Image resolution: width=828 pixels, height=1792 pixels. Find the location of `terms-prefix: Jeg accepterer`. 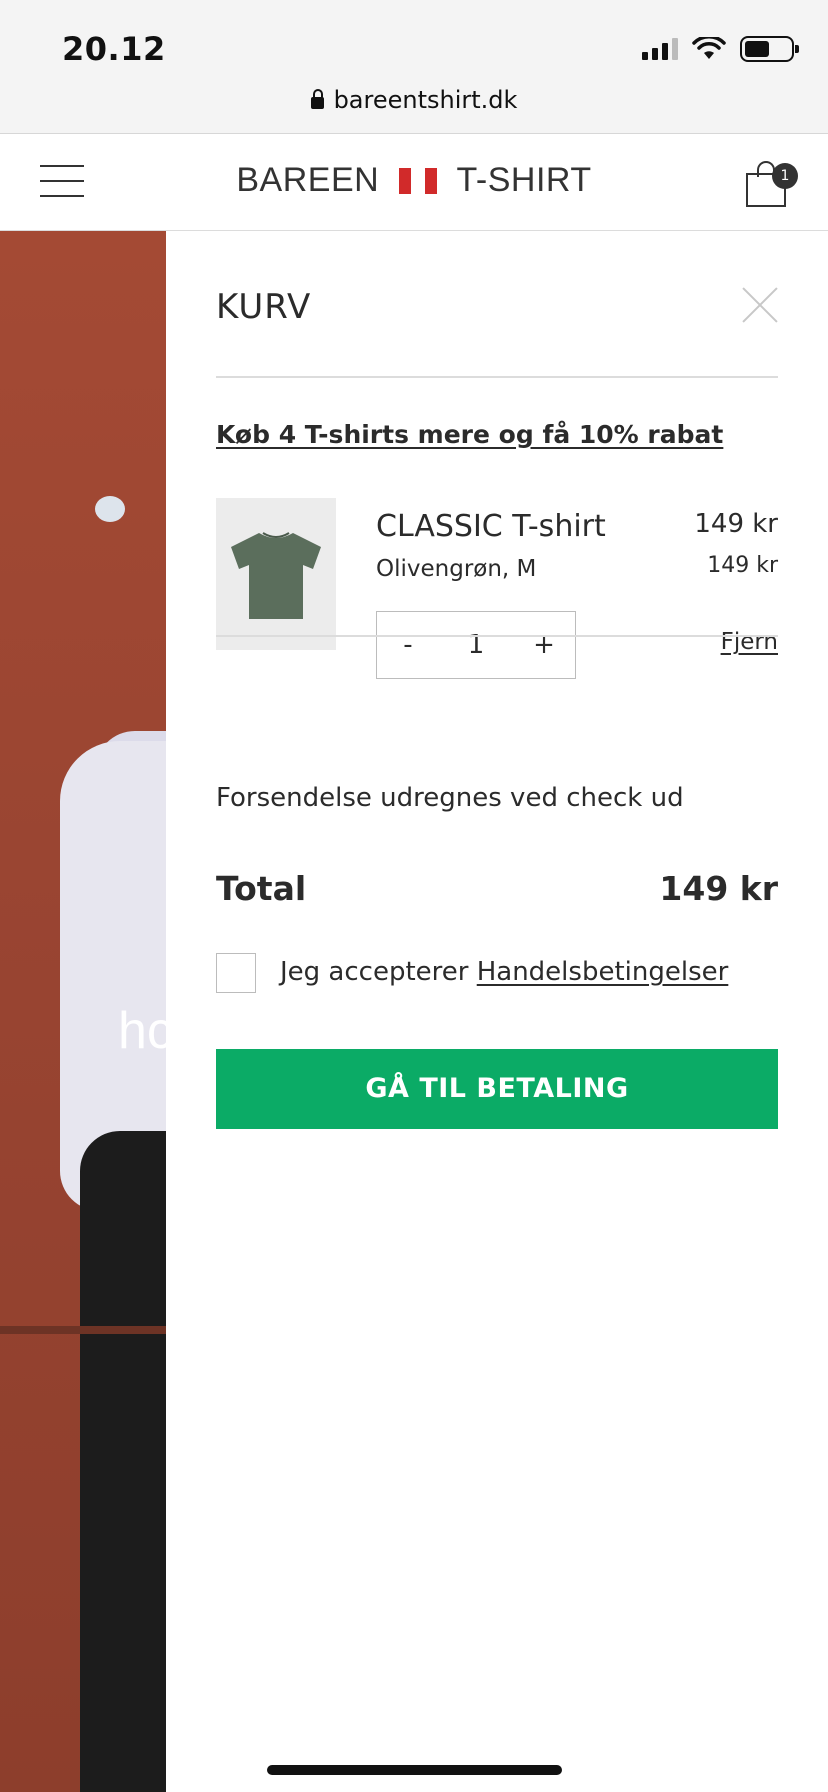

terms-prefix: Jeg accepterer is located at coordinates (374, 972).